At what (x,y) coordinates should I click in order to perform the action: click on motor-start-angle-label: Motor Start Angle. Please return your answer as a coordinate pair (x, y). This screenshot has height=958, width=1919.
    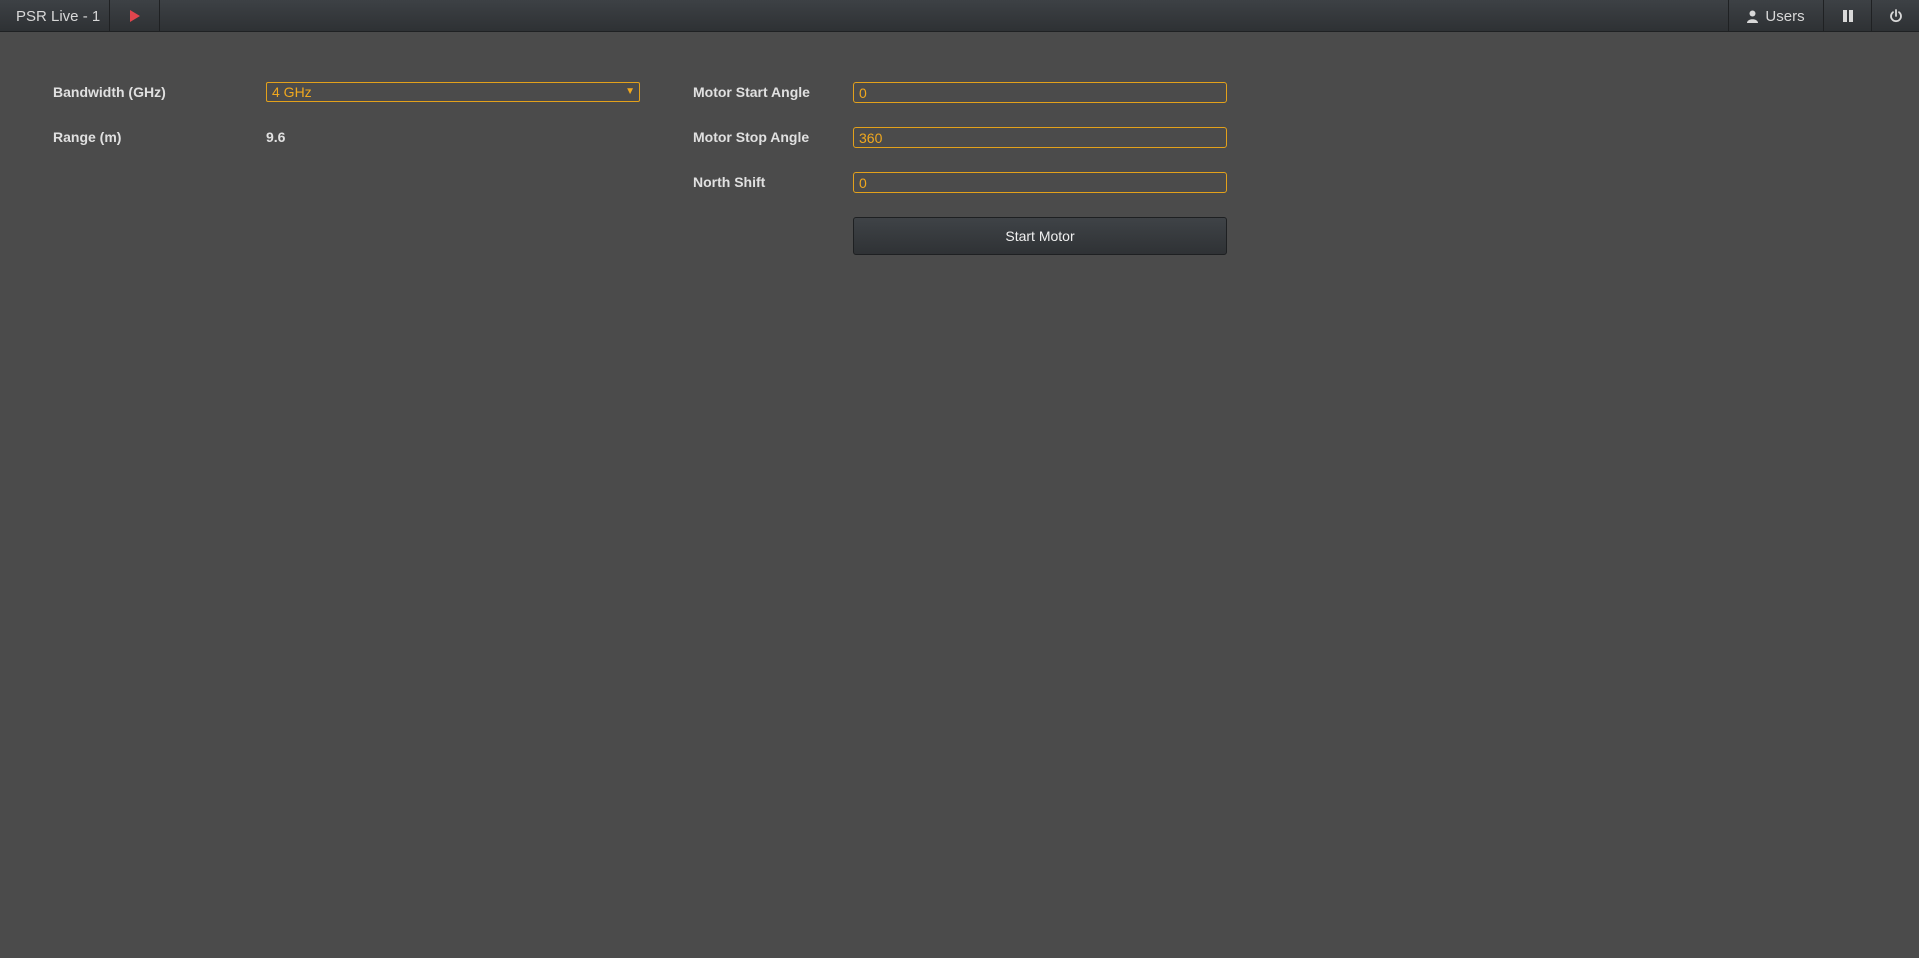
    Looking at the image, I should click on (751, 92).